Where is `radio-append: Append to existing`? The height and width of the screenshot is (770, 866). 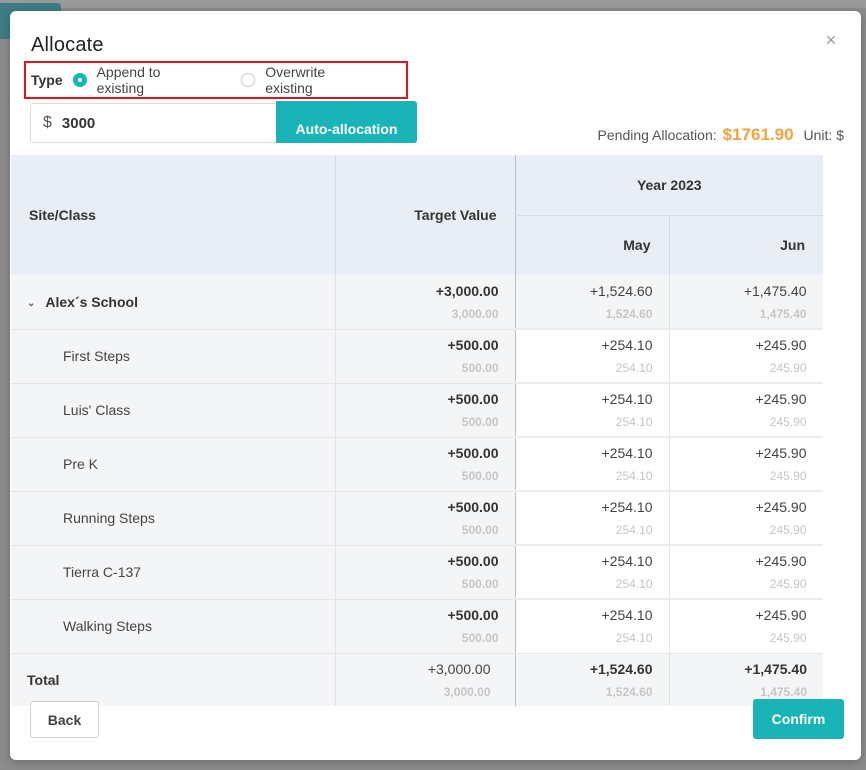
radio-append: Append to existing is located at coordinates (142, 80).